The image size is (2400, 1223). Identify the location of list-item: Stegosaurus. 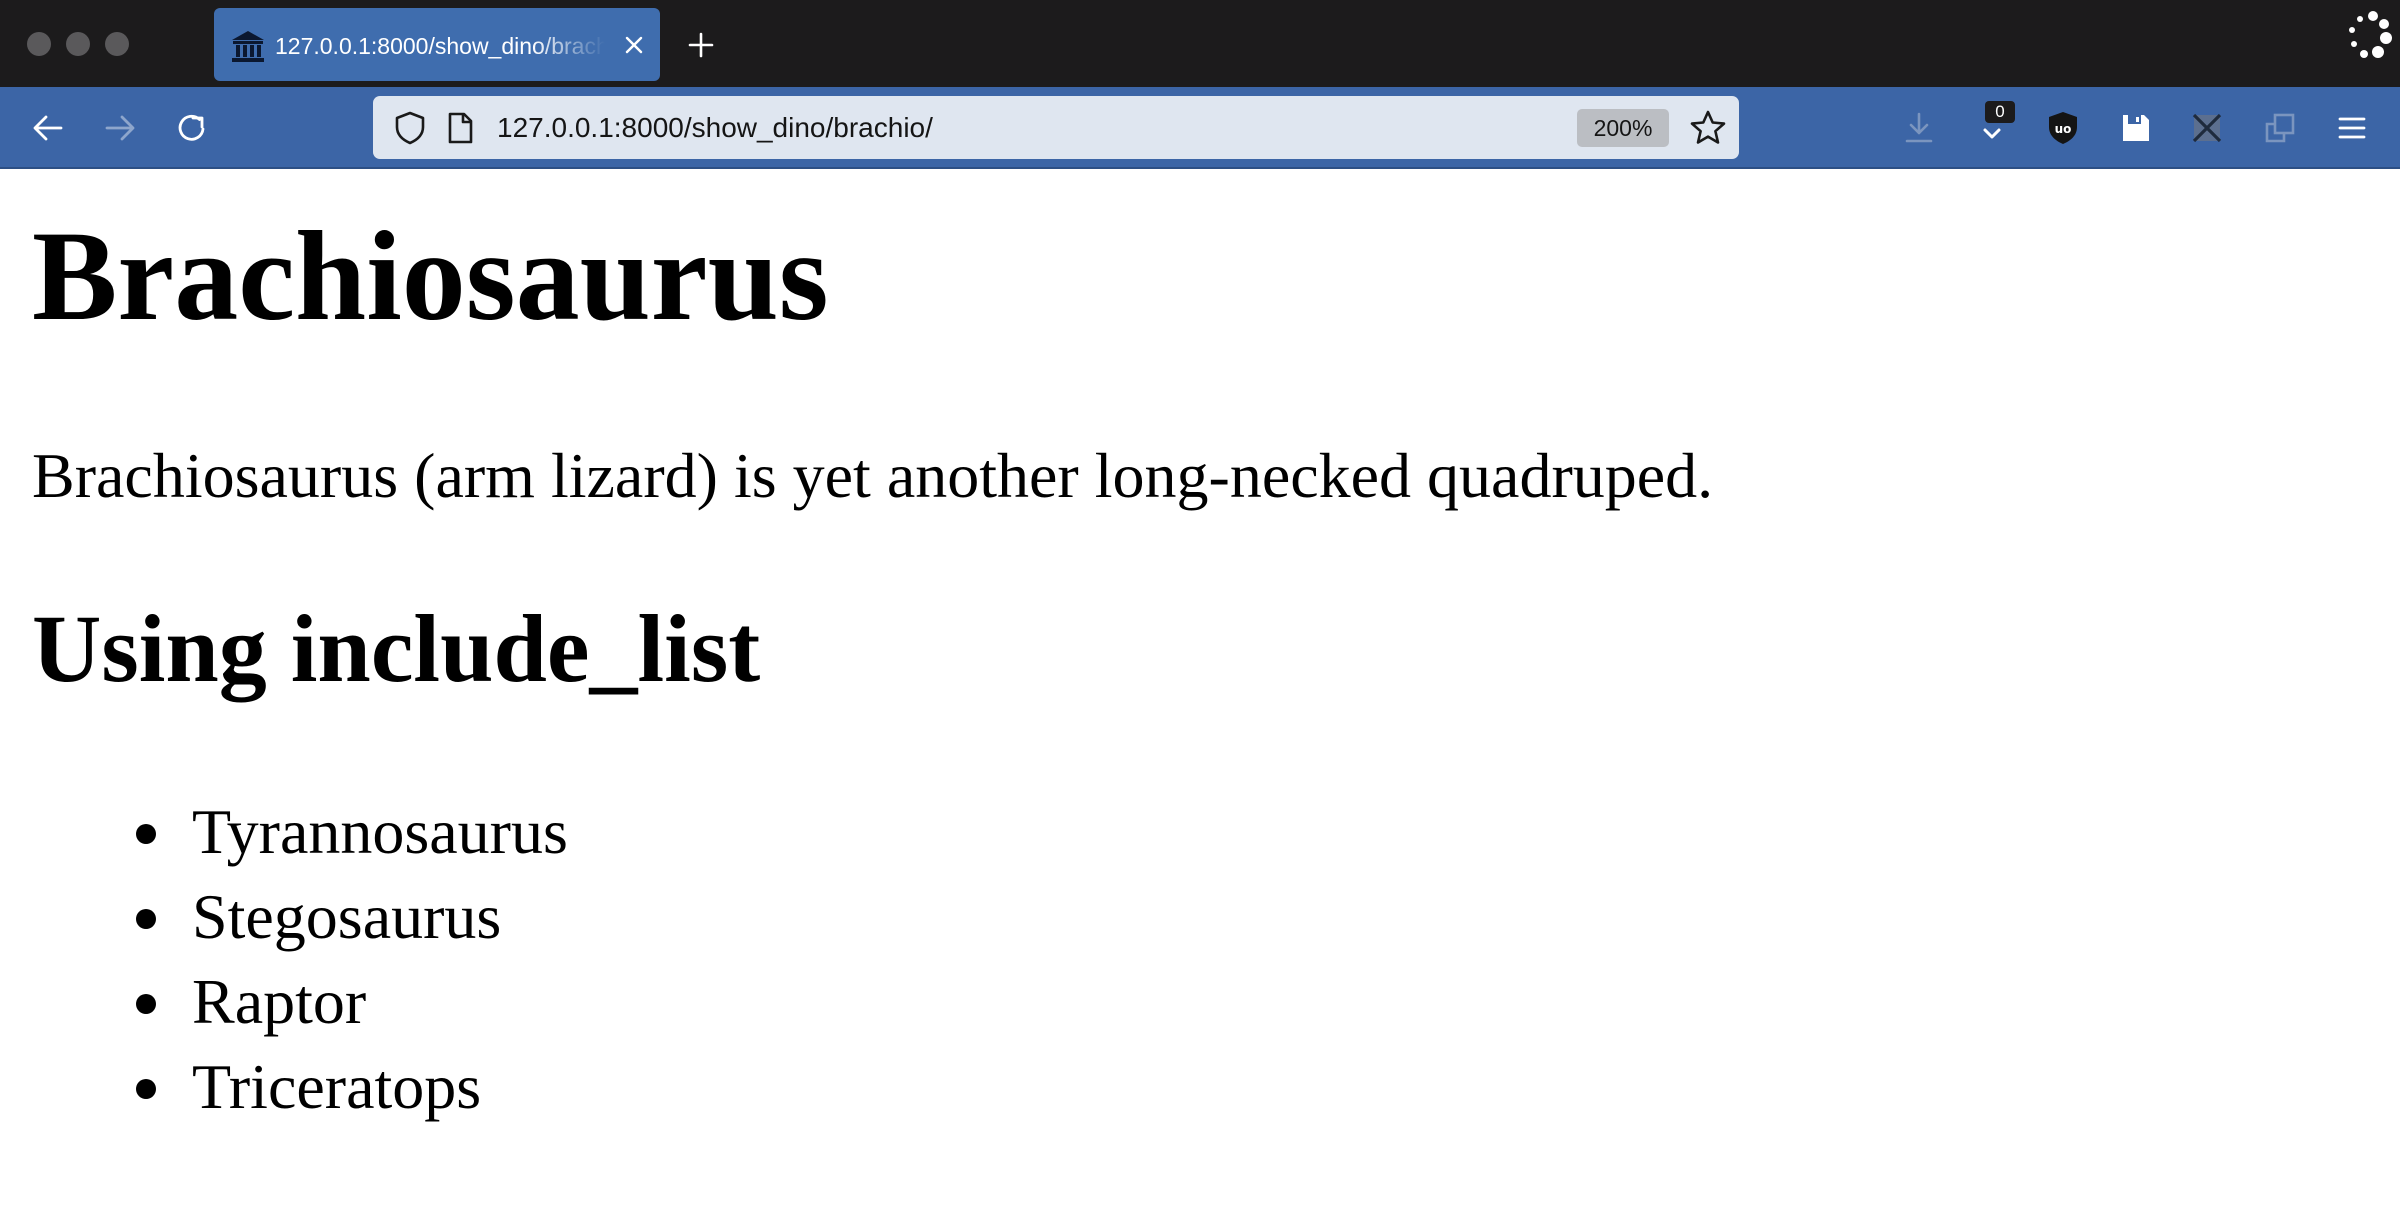
(348, 916).